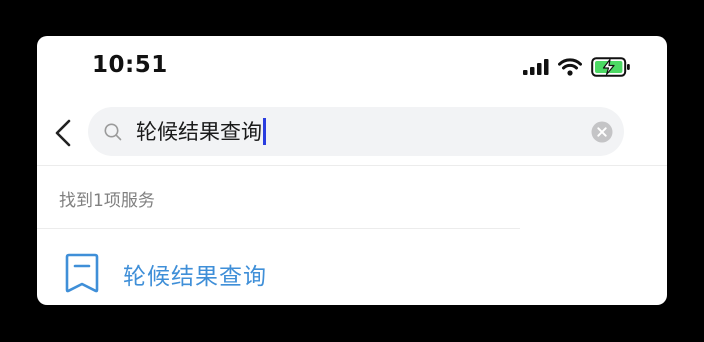  What do you see at coordinates (107, 201) in the screenshot?
I see `result-count: 找到1项服务` at bounding box center [107, 201].